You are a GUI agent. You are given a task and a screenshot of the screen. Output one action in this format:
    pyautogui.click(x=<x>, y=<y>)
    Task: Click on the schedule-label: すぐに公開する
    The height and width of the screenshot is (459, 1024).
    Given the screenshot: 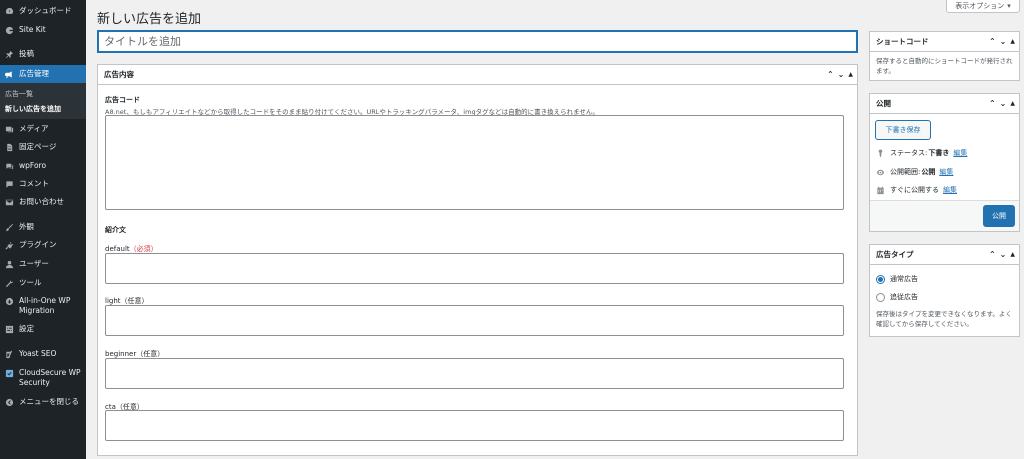 What is the action you would take?
    pyautogui.click(x=914, y=190)
    